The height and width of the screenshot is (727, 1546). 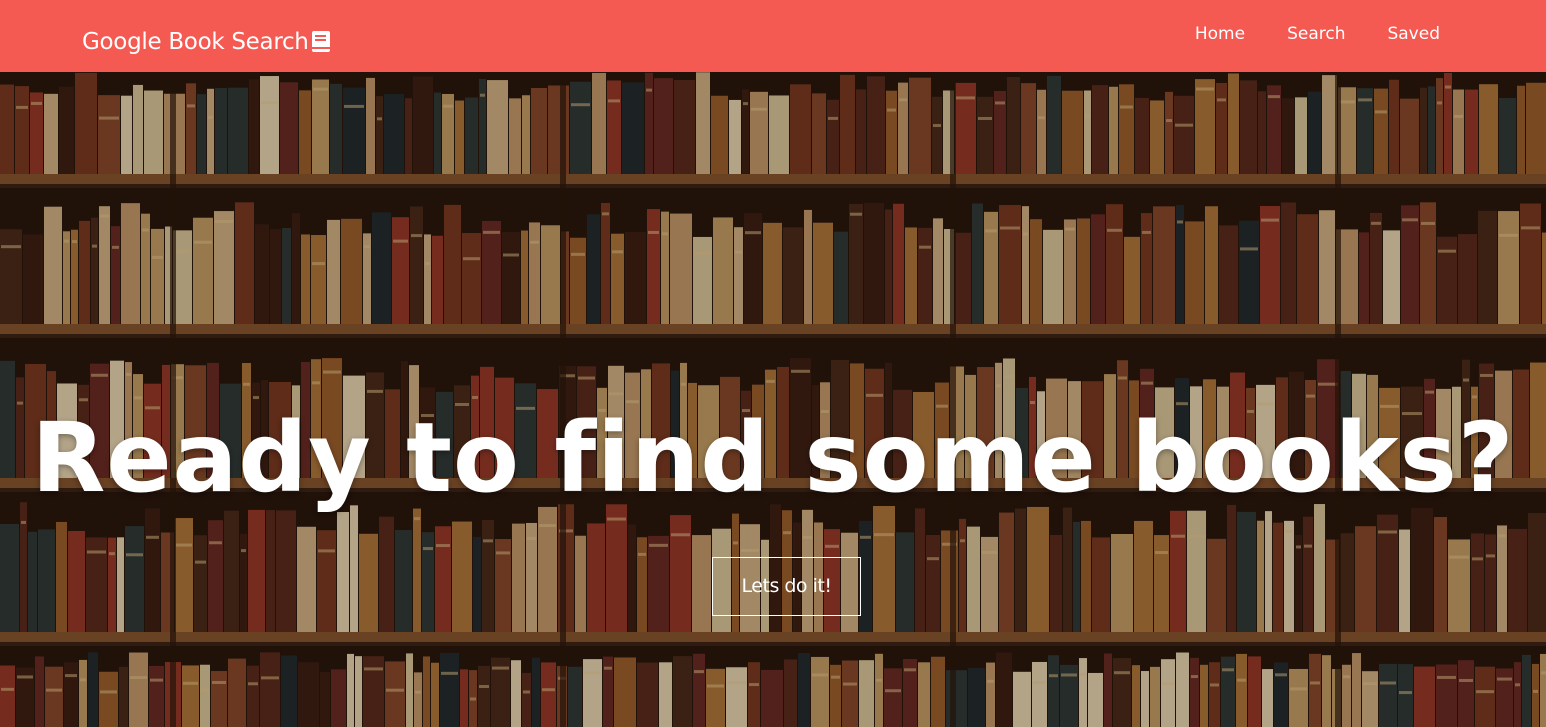 What do you see at coordinates (773, 36) in the screenshot?
I see `navbar: Google Book Search Home Search Saved` at bounding box center [773, 36].